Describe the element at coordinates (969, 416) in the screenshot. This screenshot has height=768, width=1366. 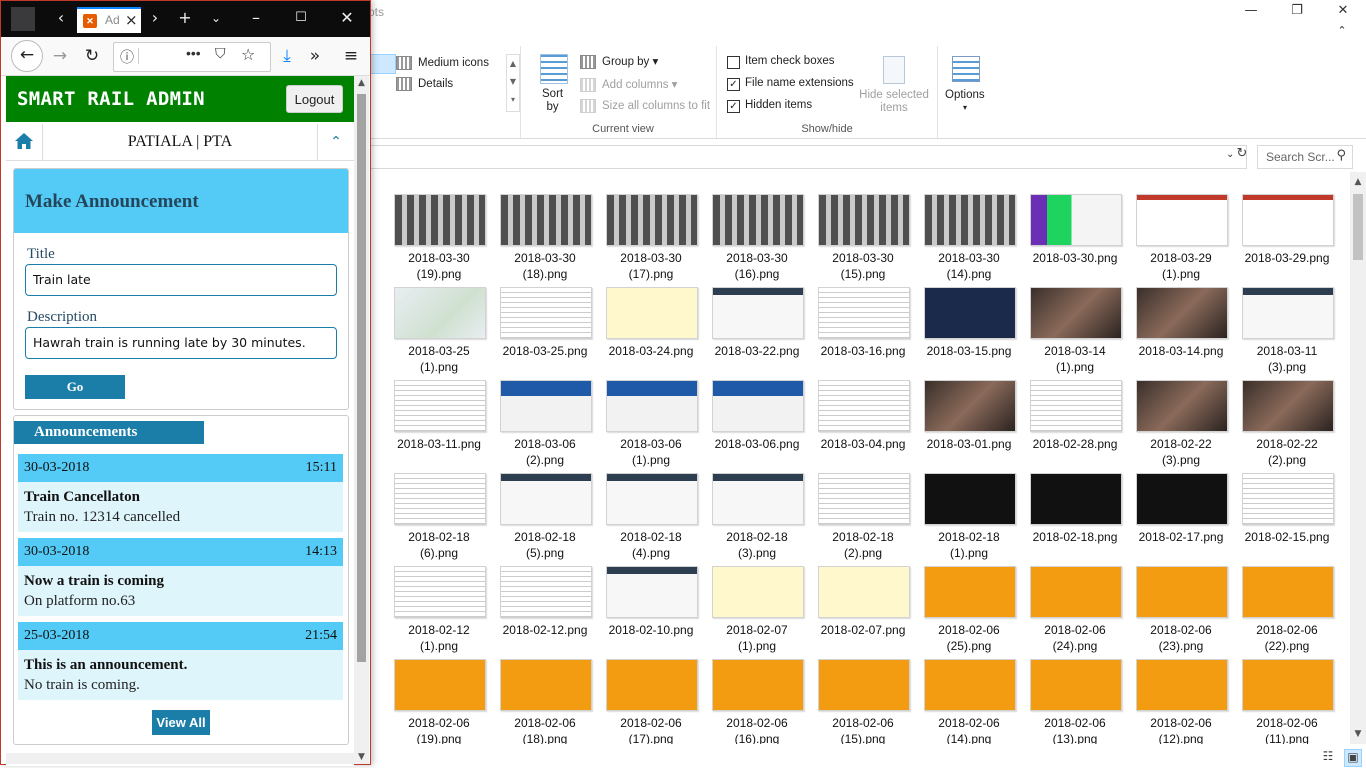
I see `file-item: 2018-03-01.png` at that location.